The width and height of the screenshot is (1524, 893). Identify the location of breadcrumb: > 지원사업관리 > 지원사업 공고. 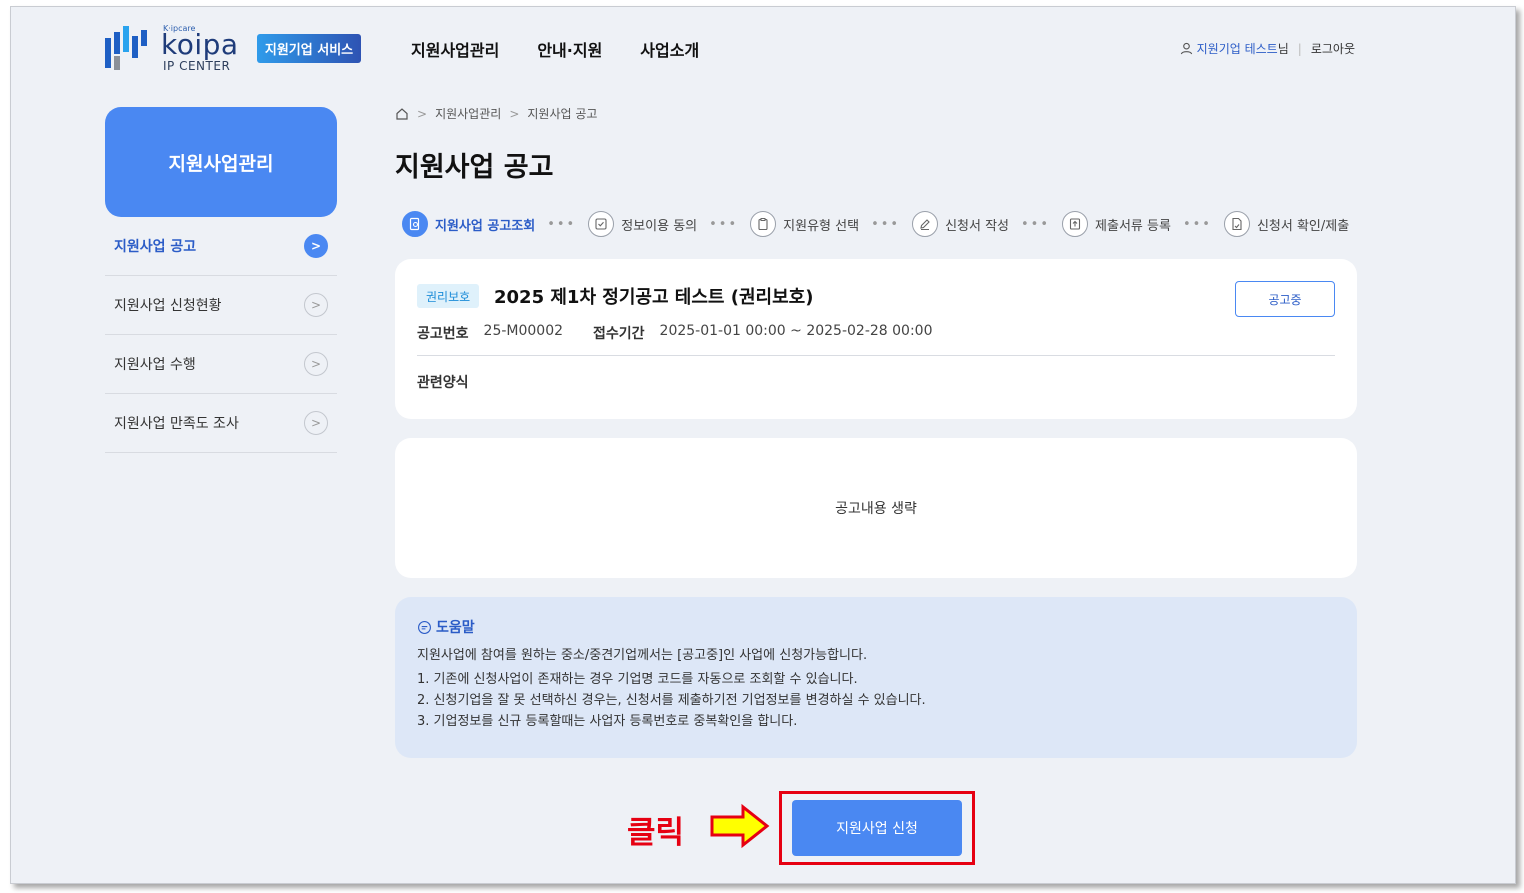
(496, 113).